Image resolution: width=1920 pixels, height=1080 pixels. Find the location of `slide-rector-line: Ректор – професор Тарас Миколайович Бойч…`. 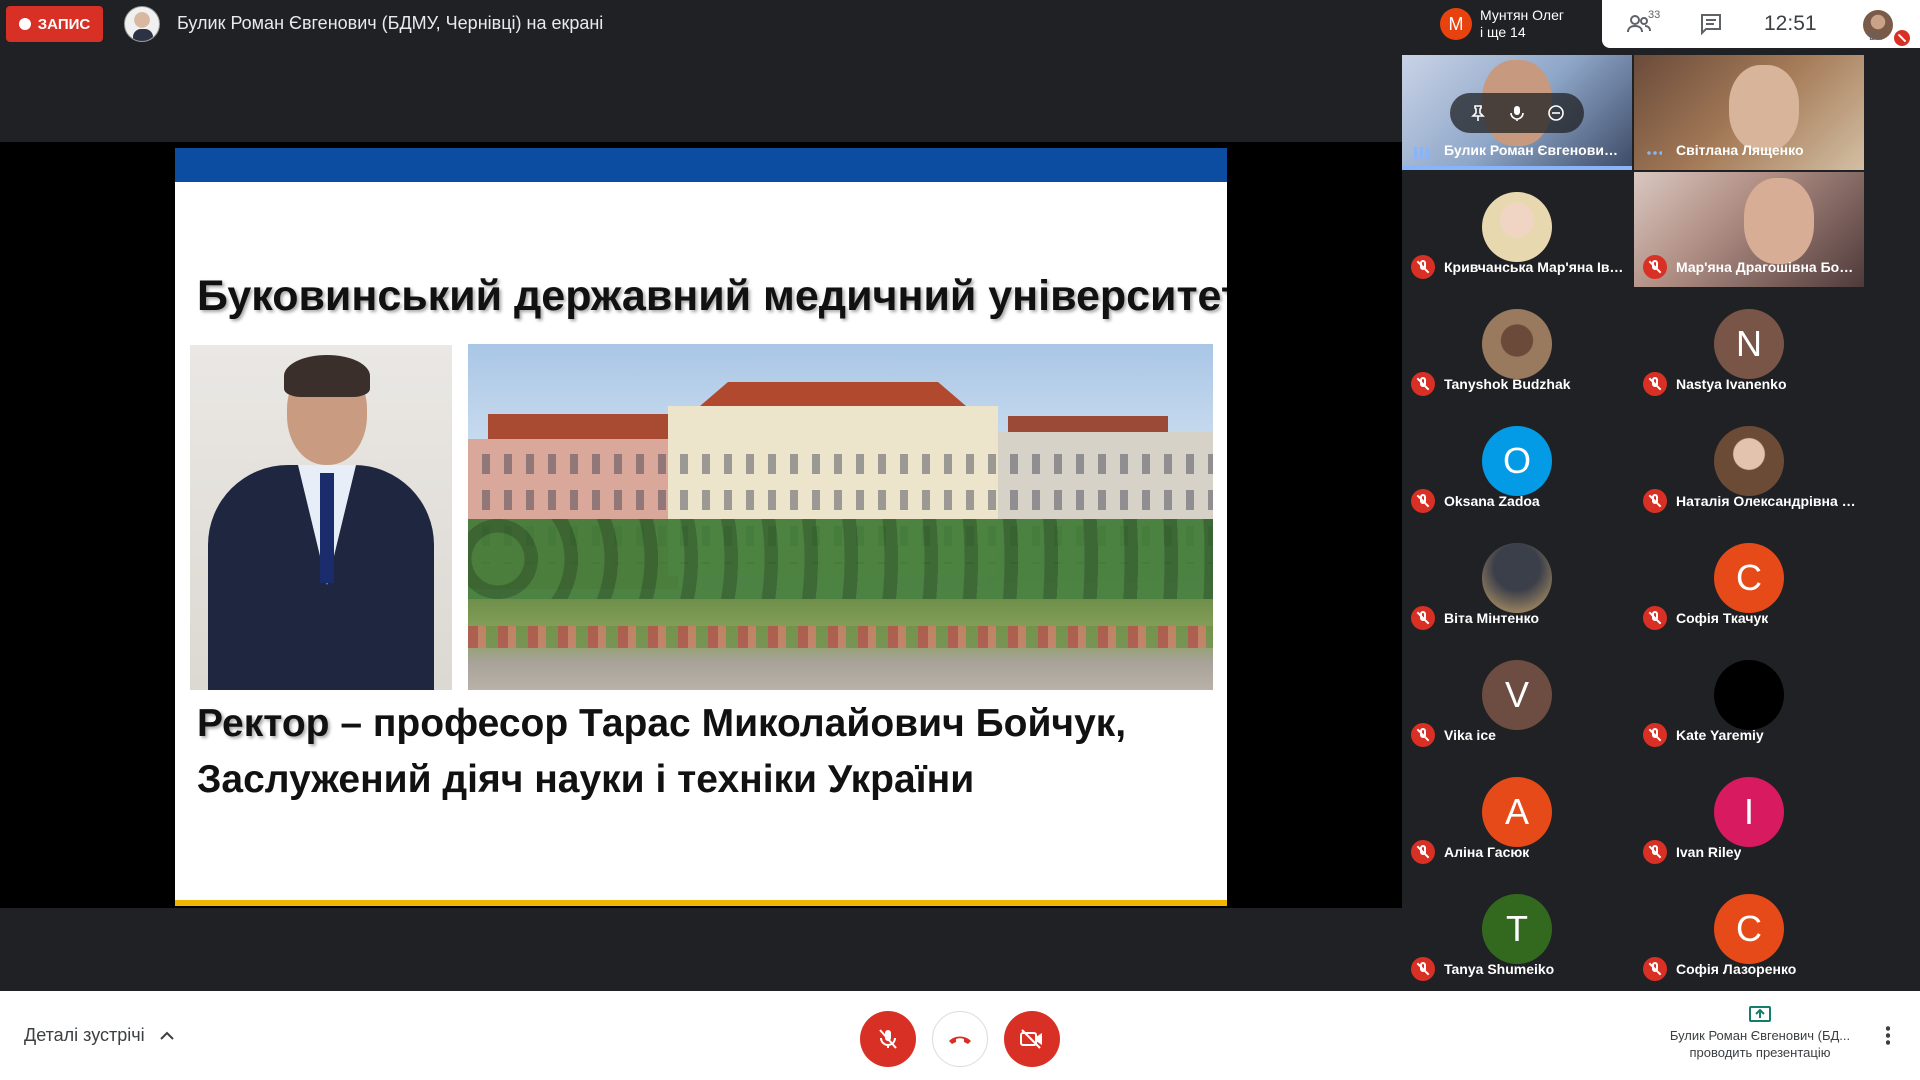

slide-rector-line: Ректор – професор Тарас Миколайович Бойч… is located at coordinates (661, 724).